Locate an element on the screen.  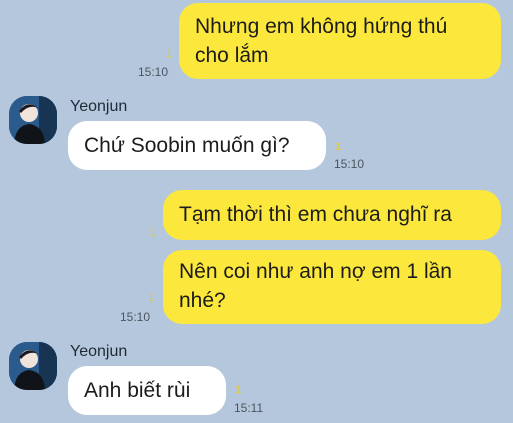
message-bubble-received: Chứ Soobin muốn gì? is located at coordinates (197, 145).